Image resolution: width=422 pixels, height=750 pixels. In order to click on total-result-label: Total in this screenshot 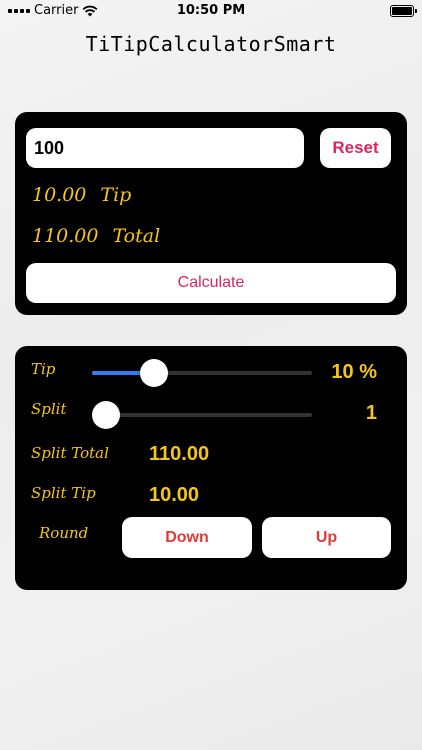, I will do `click(136, 236)`.